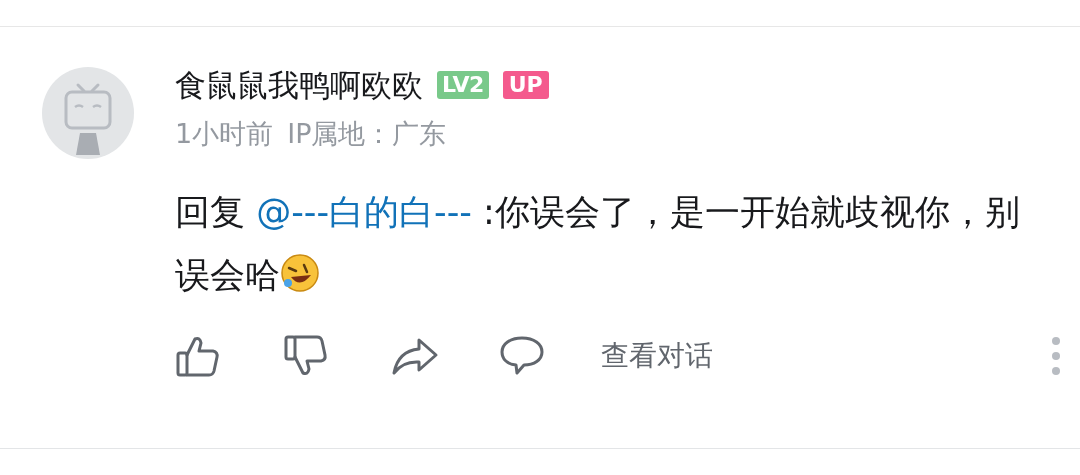 The image size is (1080, 475). What do you see at coordinates (525, 85) in the screenshot?
I see `up-badge: UP` at bounding box center [525, 85].